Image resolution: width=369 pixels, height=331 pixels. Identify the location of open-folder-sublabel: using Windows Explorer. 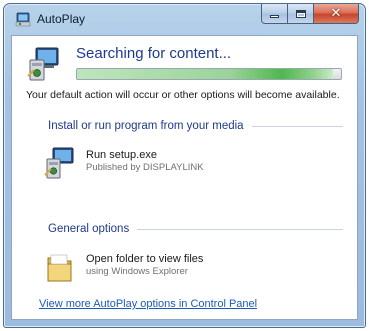
(137, 271).